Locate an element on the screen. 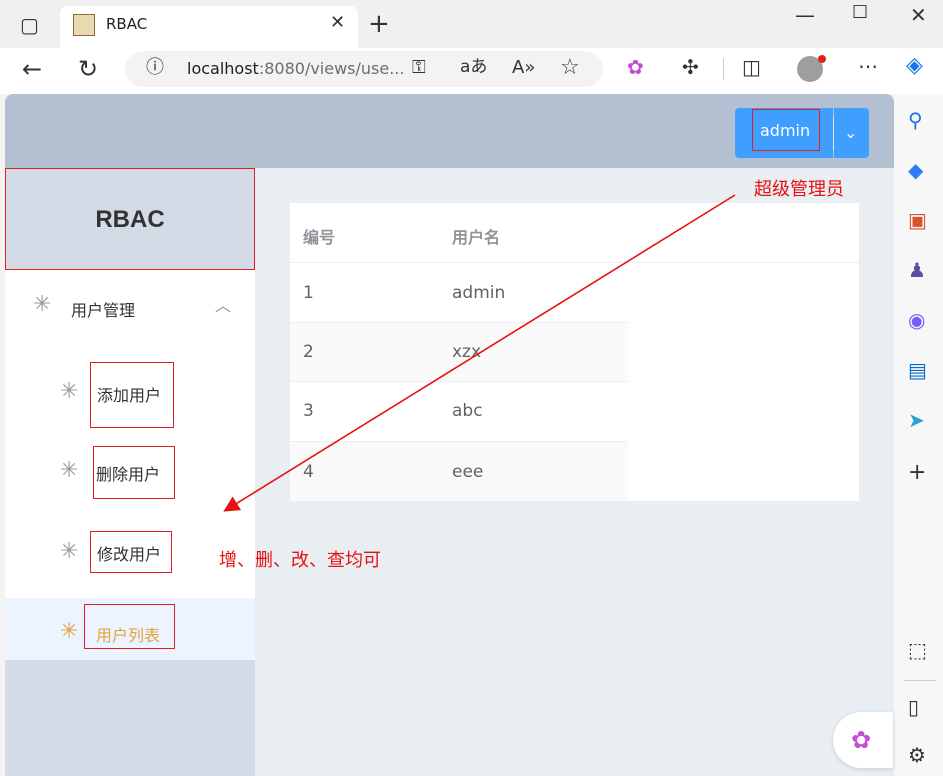 The image size is (943, 776). shopping-tag-icon: ◆ is located at coordinates (915, 170).